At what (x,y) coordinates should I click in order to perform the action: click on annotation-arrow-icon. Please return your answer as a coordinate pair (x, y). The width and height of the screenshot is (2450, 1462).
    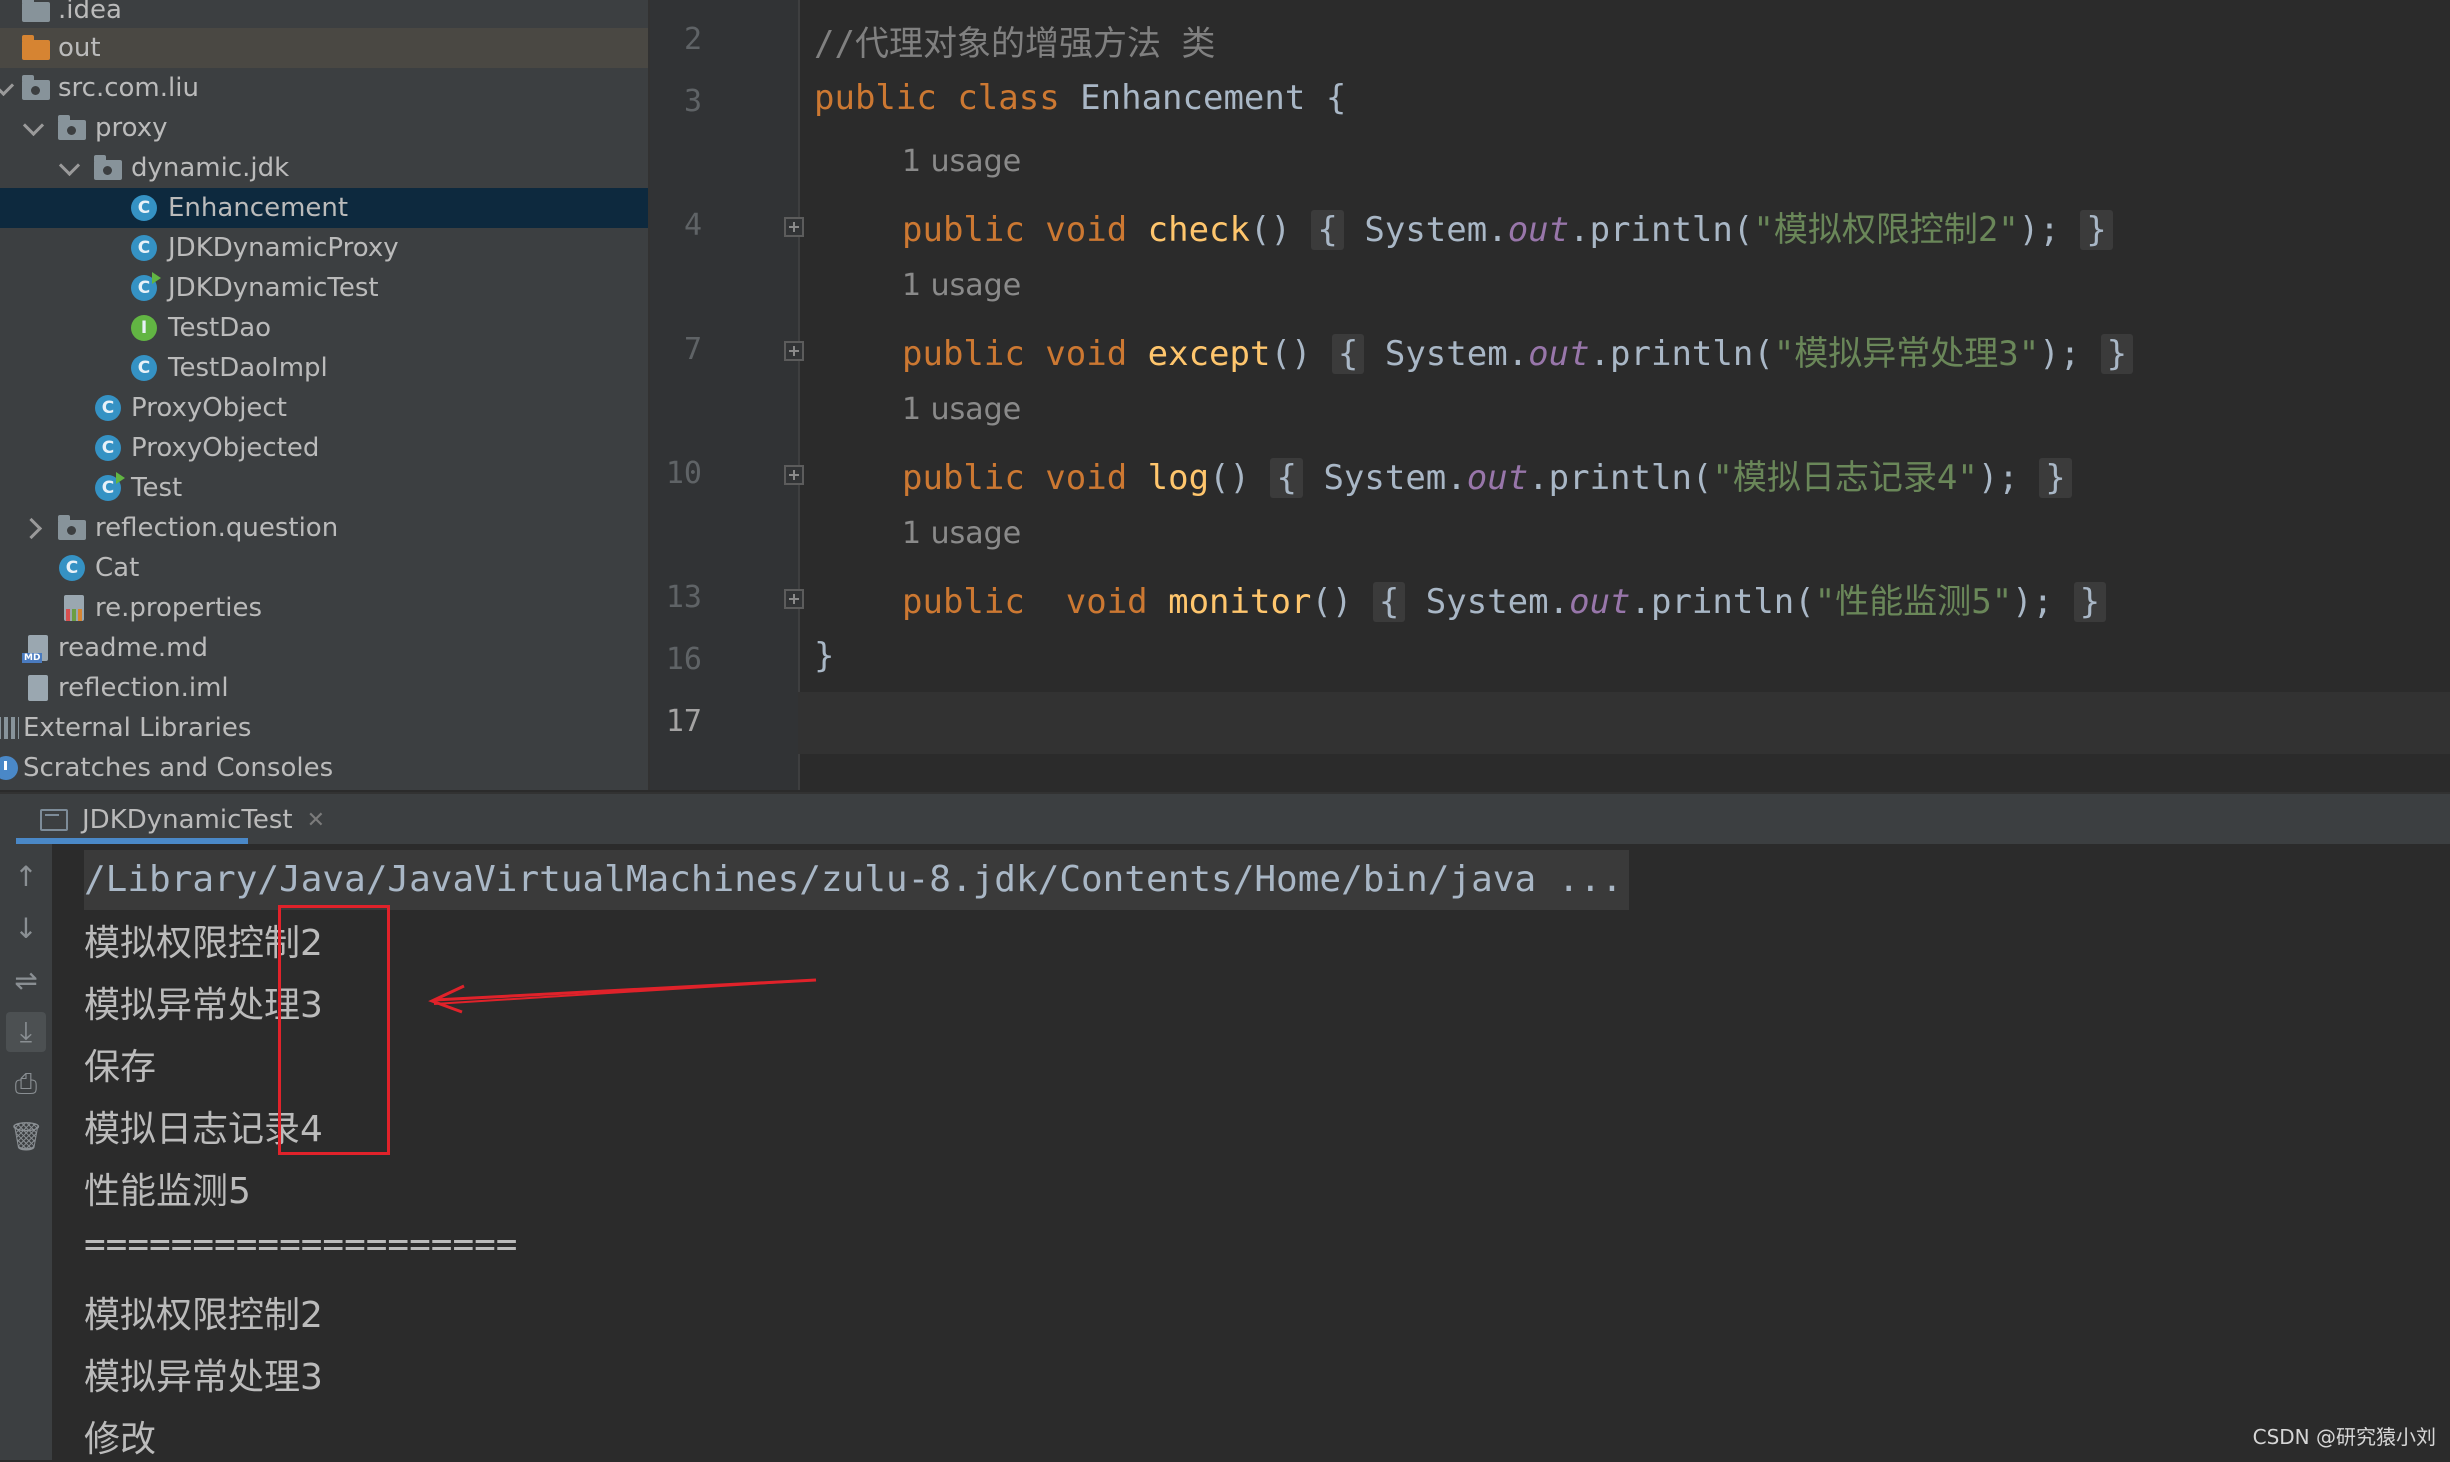
    Looking at the image, I should click on (622, 996).